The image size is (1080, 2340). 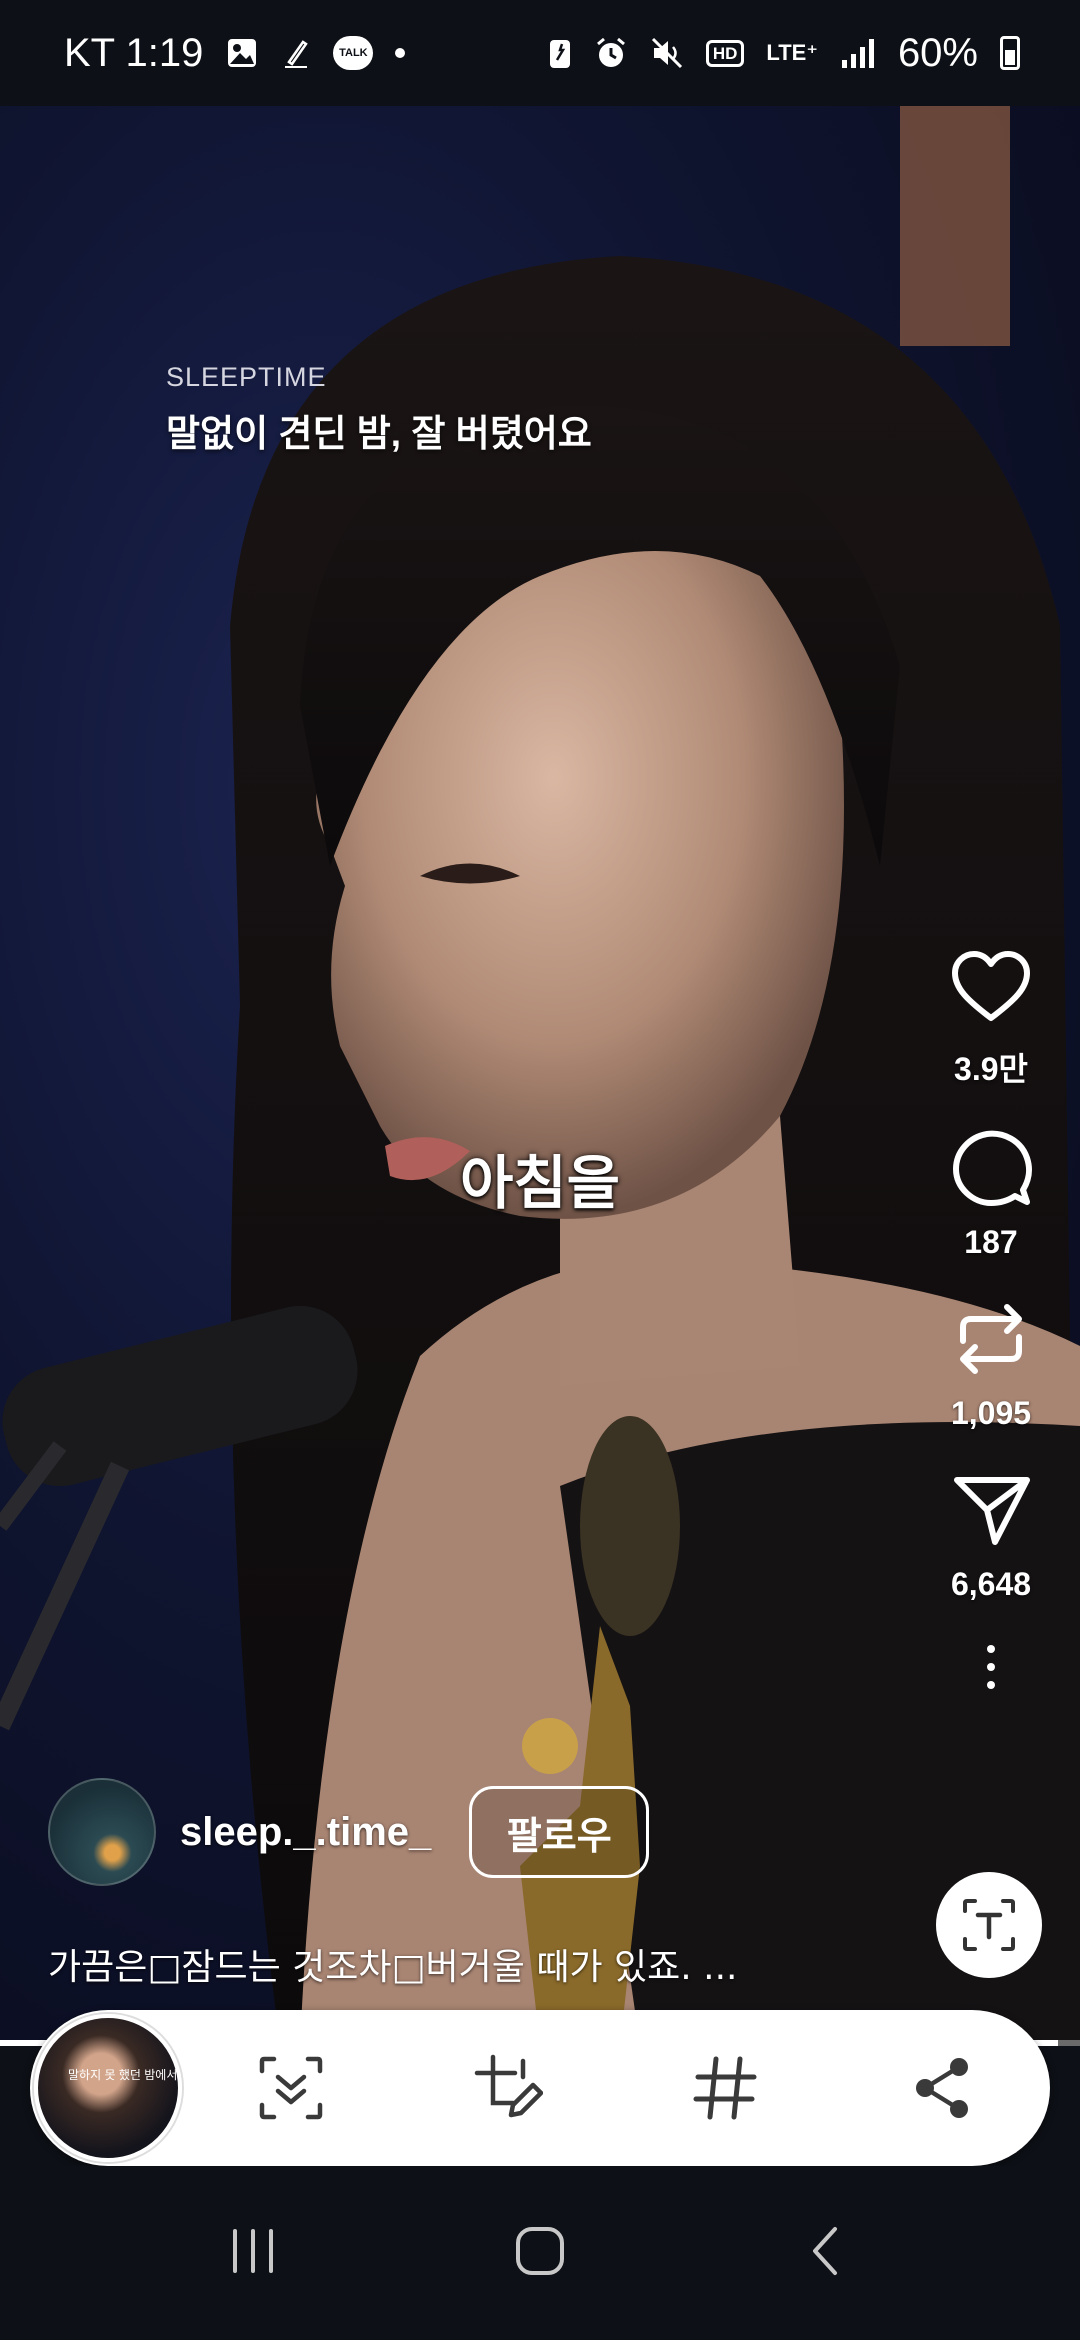 I want to click on scroll-capture-button, so click(x=290, y=2088).